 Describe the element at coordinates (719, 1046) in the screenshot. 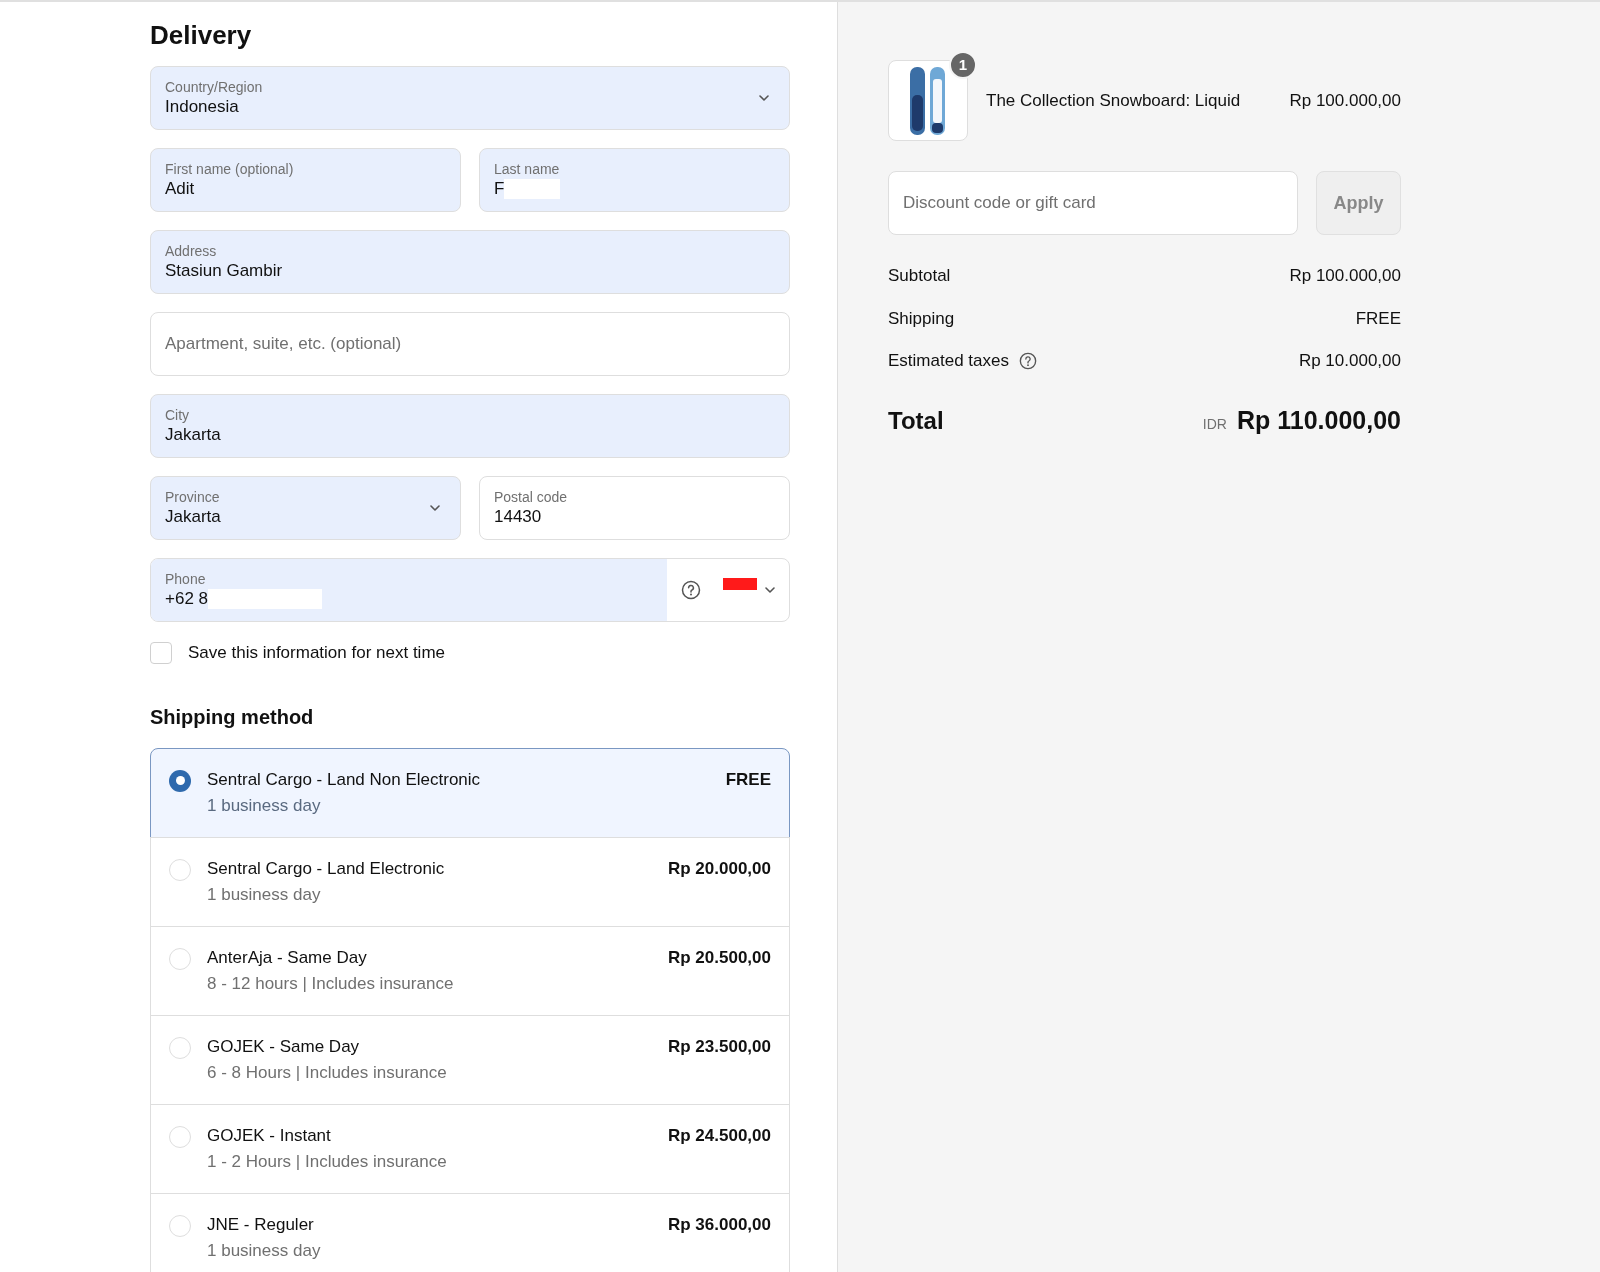

I see `shipping-price: Rp 23.500,00` at that location.